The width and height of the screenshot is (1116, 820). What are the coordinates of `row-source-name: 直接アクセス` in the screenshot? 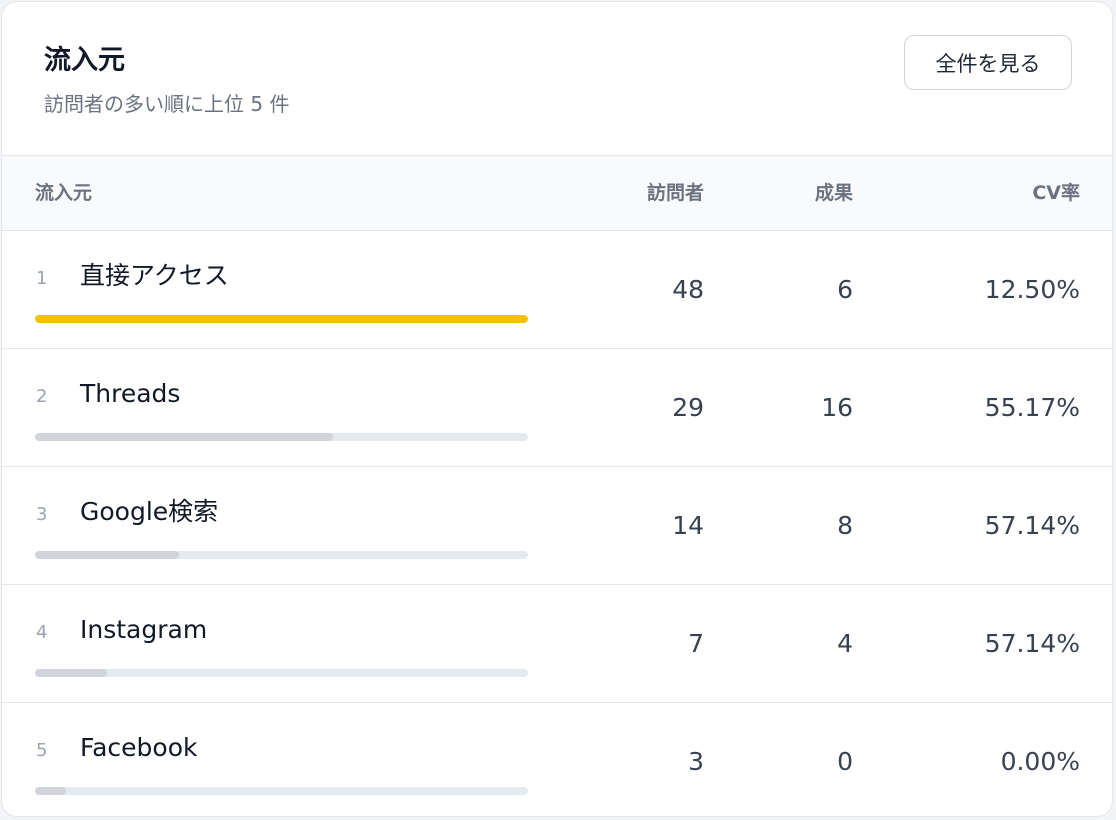 It's located at (154, 275).